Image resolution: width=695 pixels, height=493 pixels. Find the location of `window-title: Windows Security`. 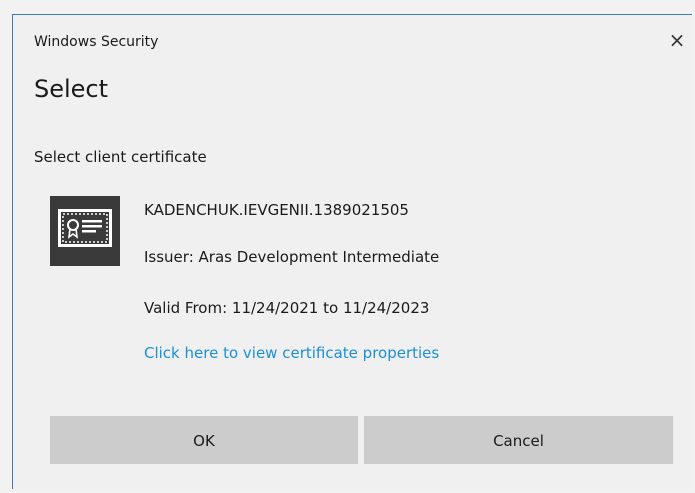

window-title: Windows Security is located at coordinates (96, 42).